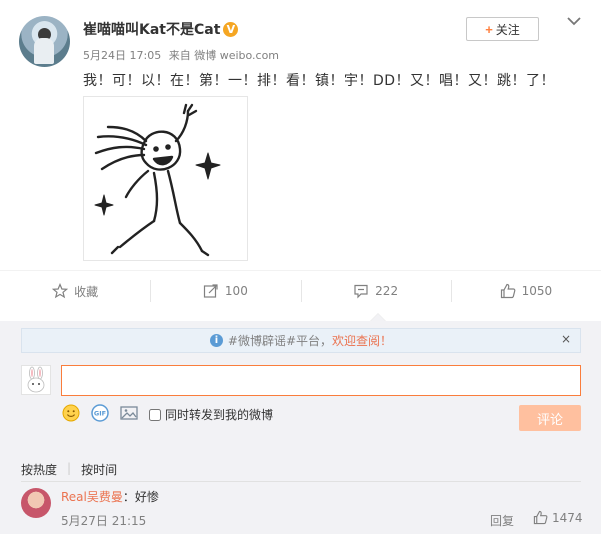 The image size is (601, 534). I want to click on tab-sort-hot: 按热度, so click(39, 469).